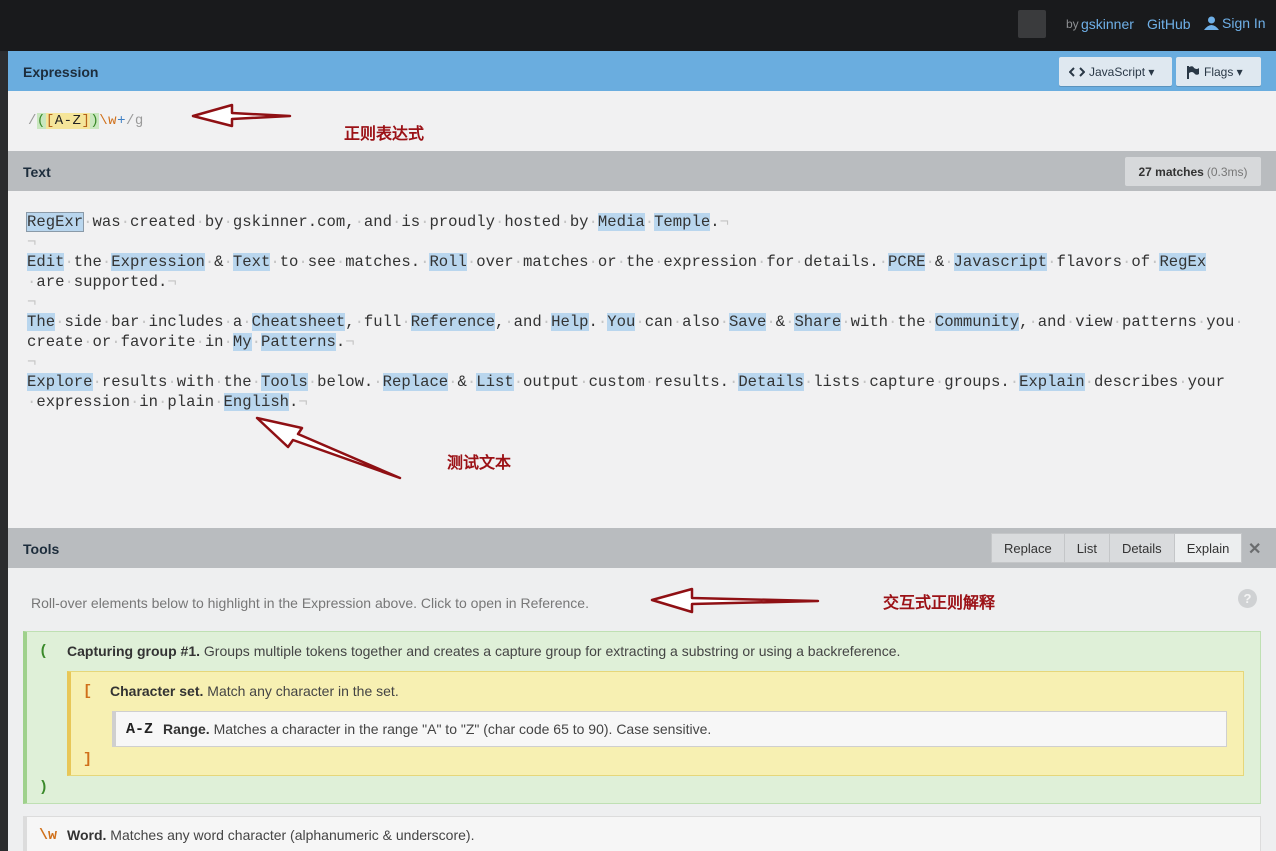  What do you see at coordinates (1028, 548) in the screenshot?
I see `tab-replace: Replace` at bounding box center [1028, 548].